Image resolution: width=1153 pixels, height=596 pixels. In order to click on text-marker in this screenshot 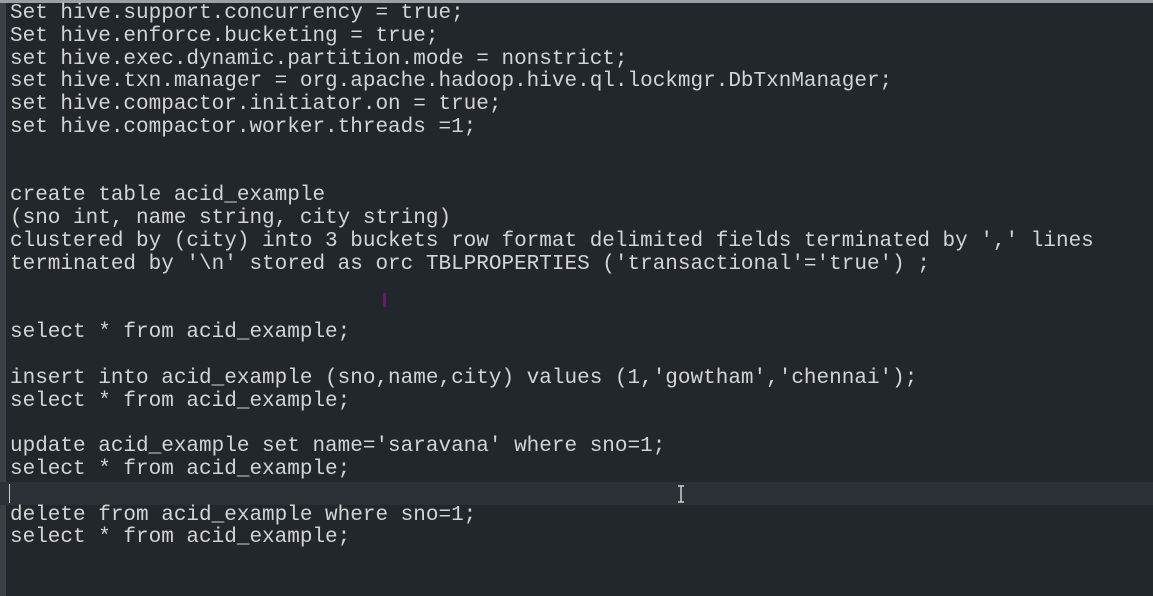, I will do `click(384, 300)`.